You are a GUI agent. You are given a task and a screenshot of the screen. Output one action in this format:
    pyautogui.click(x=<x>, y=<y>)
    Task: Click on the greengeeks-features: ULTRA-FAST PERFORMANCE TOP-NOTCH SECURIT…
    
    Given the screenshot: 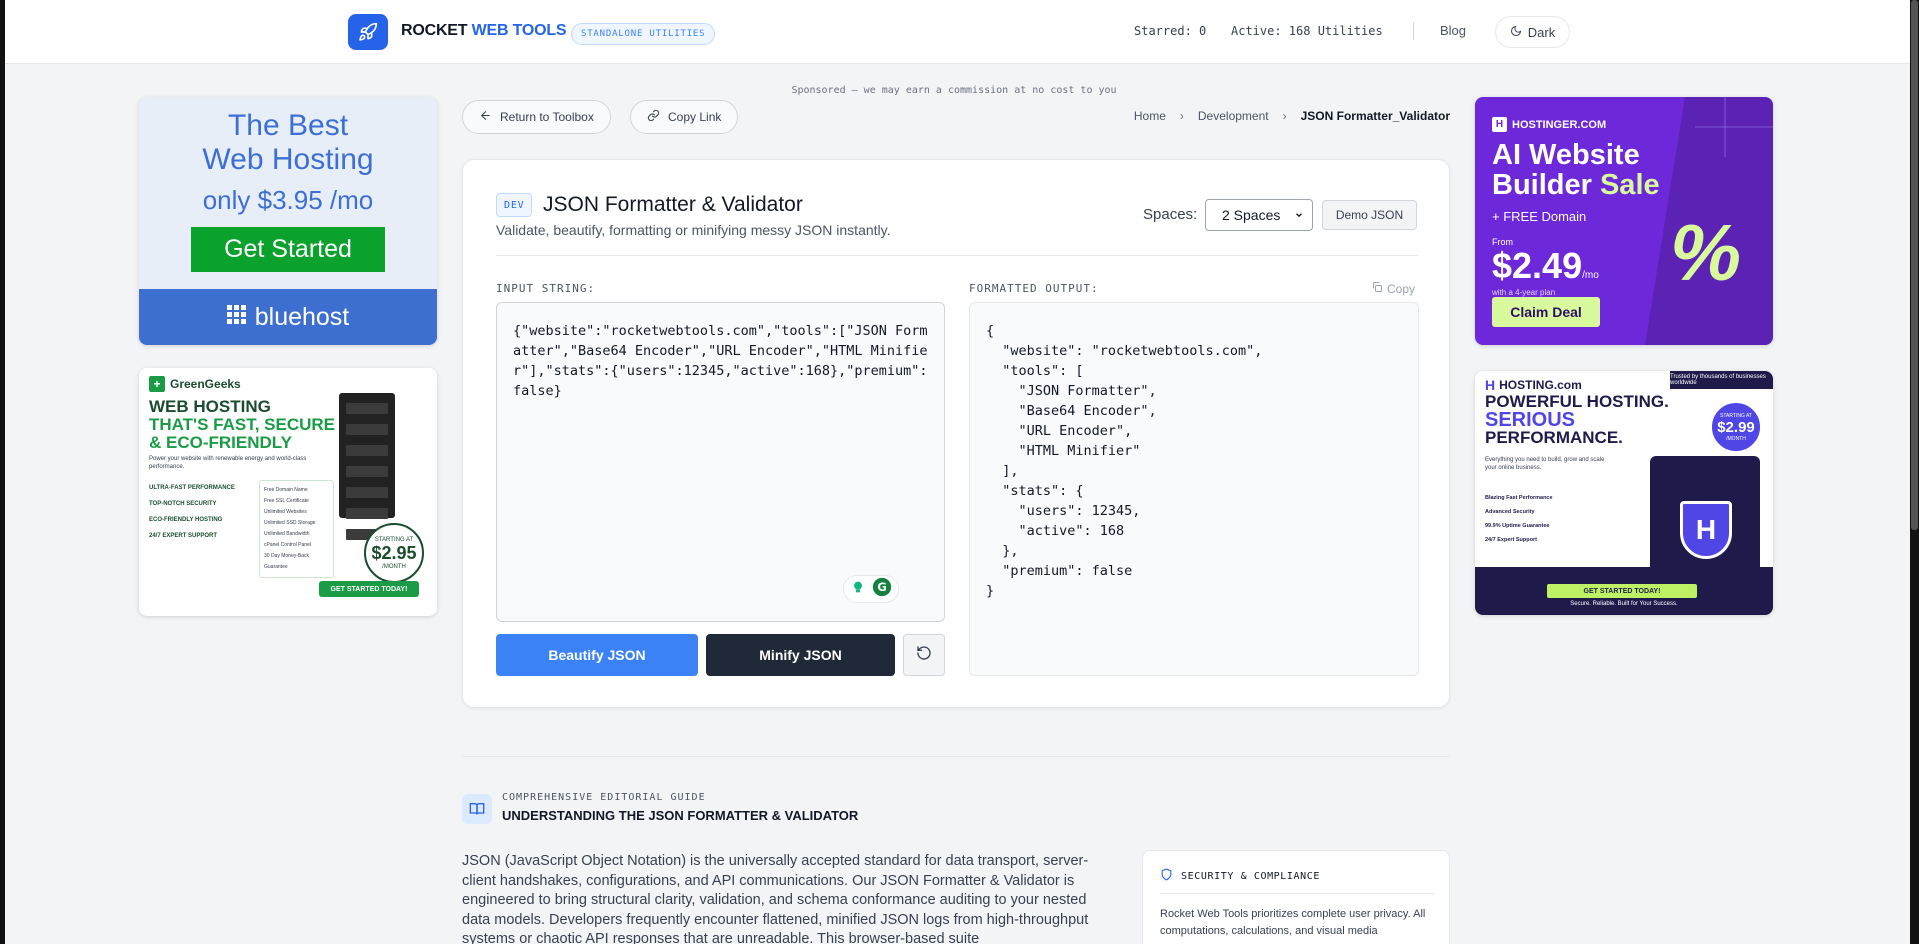 What is the action you would take?
    pyautogui.click(x=201, y=512)
    